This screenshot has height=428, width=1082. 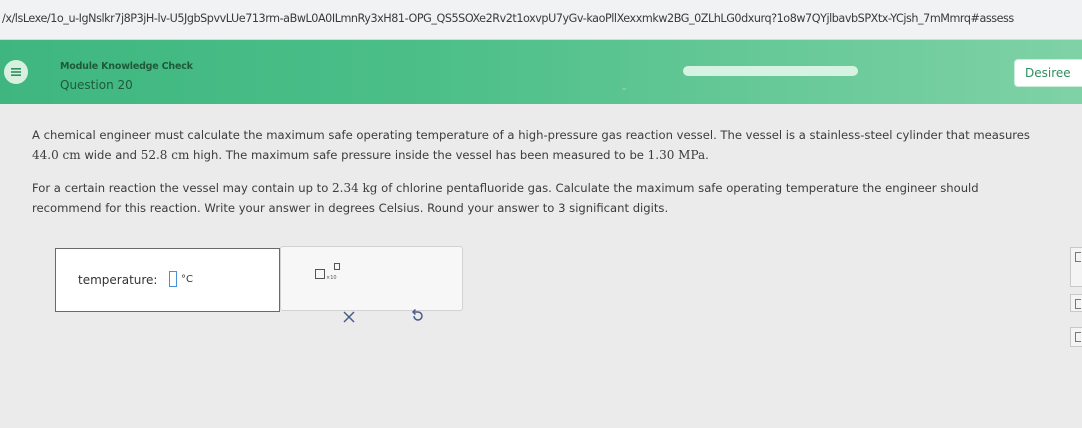 I want to click on user-menu-button: Desiree, so click(x=1048, y=73).